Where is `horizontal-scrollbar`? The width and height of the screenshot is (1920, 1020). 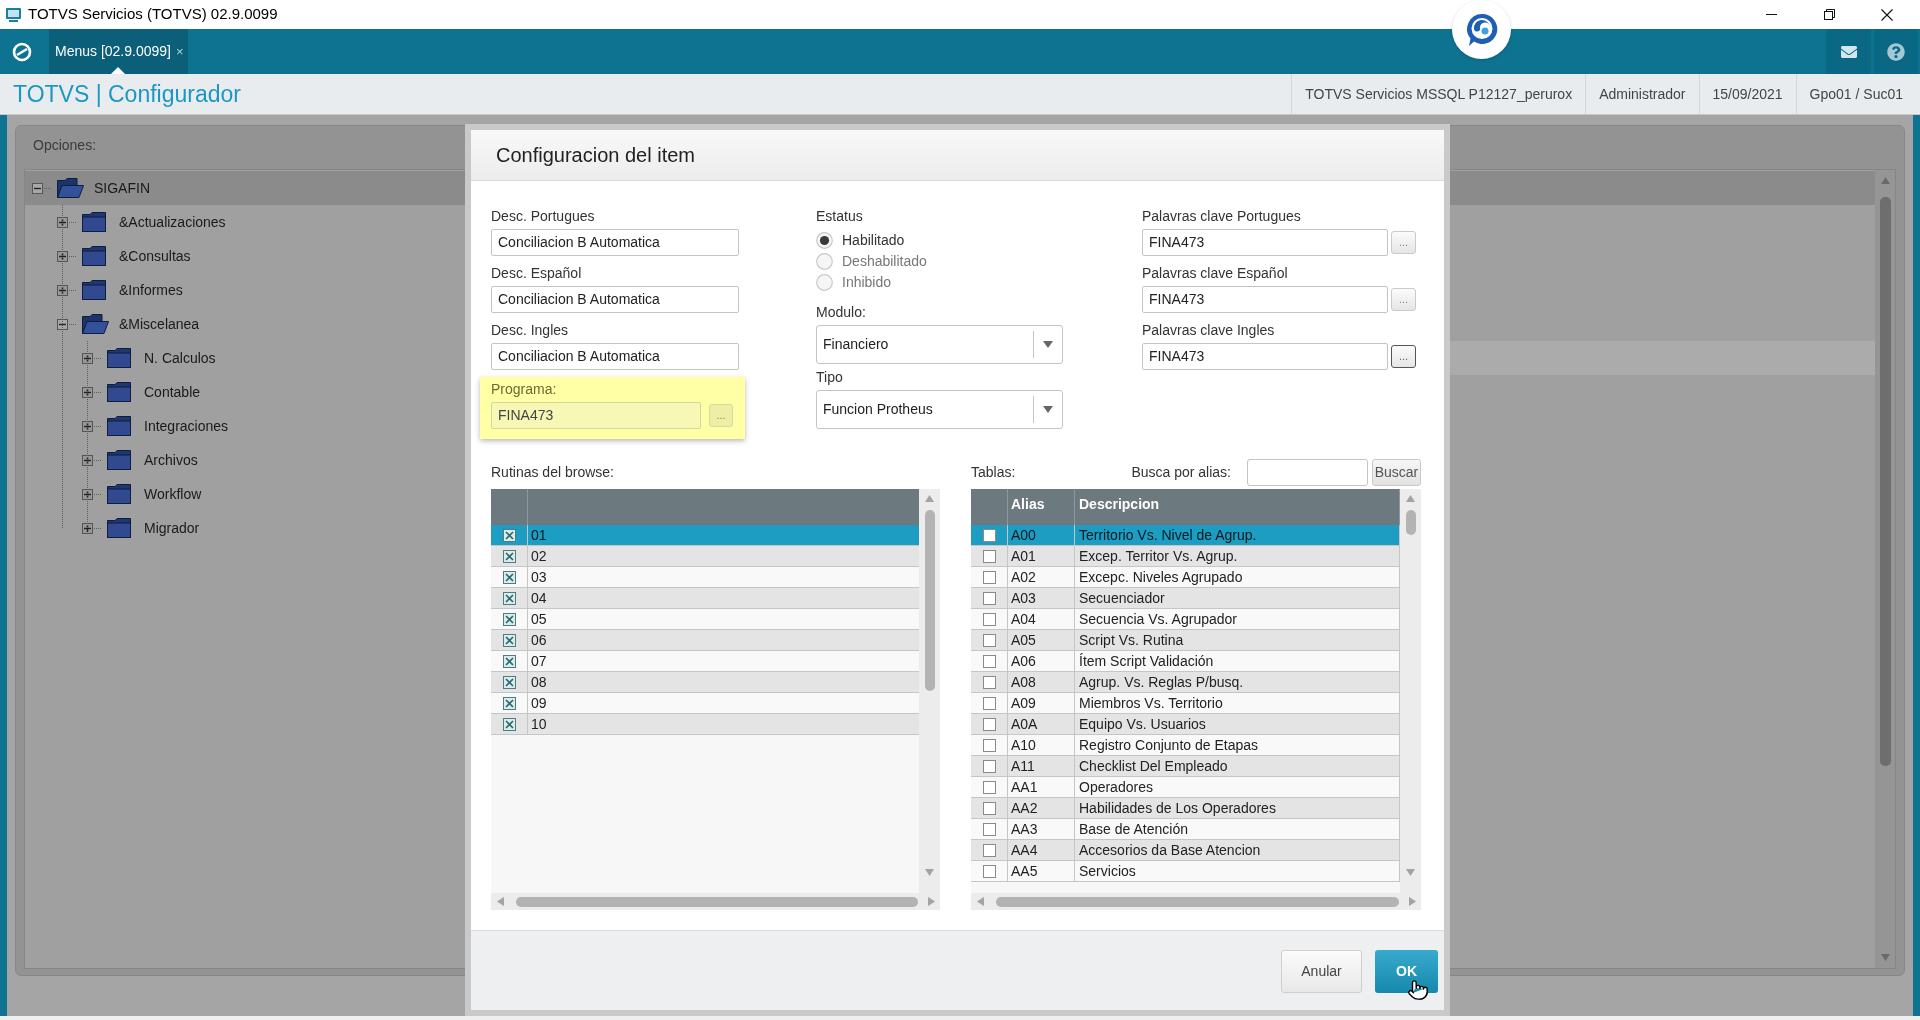 horizontal-scrollbar is located at coordinates (1196, 901).